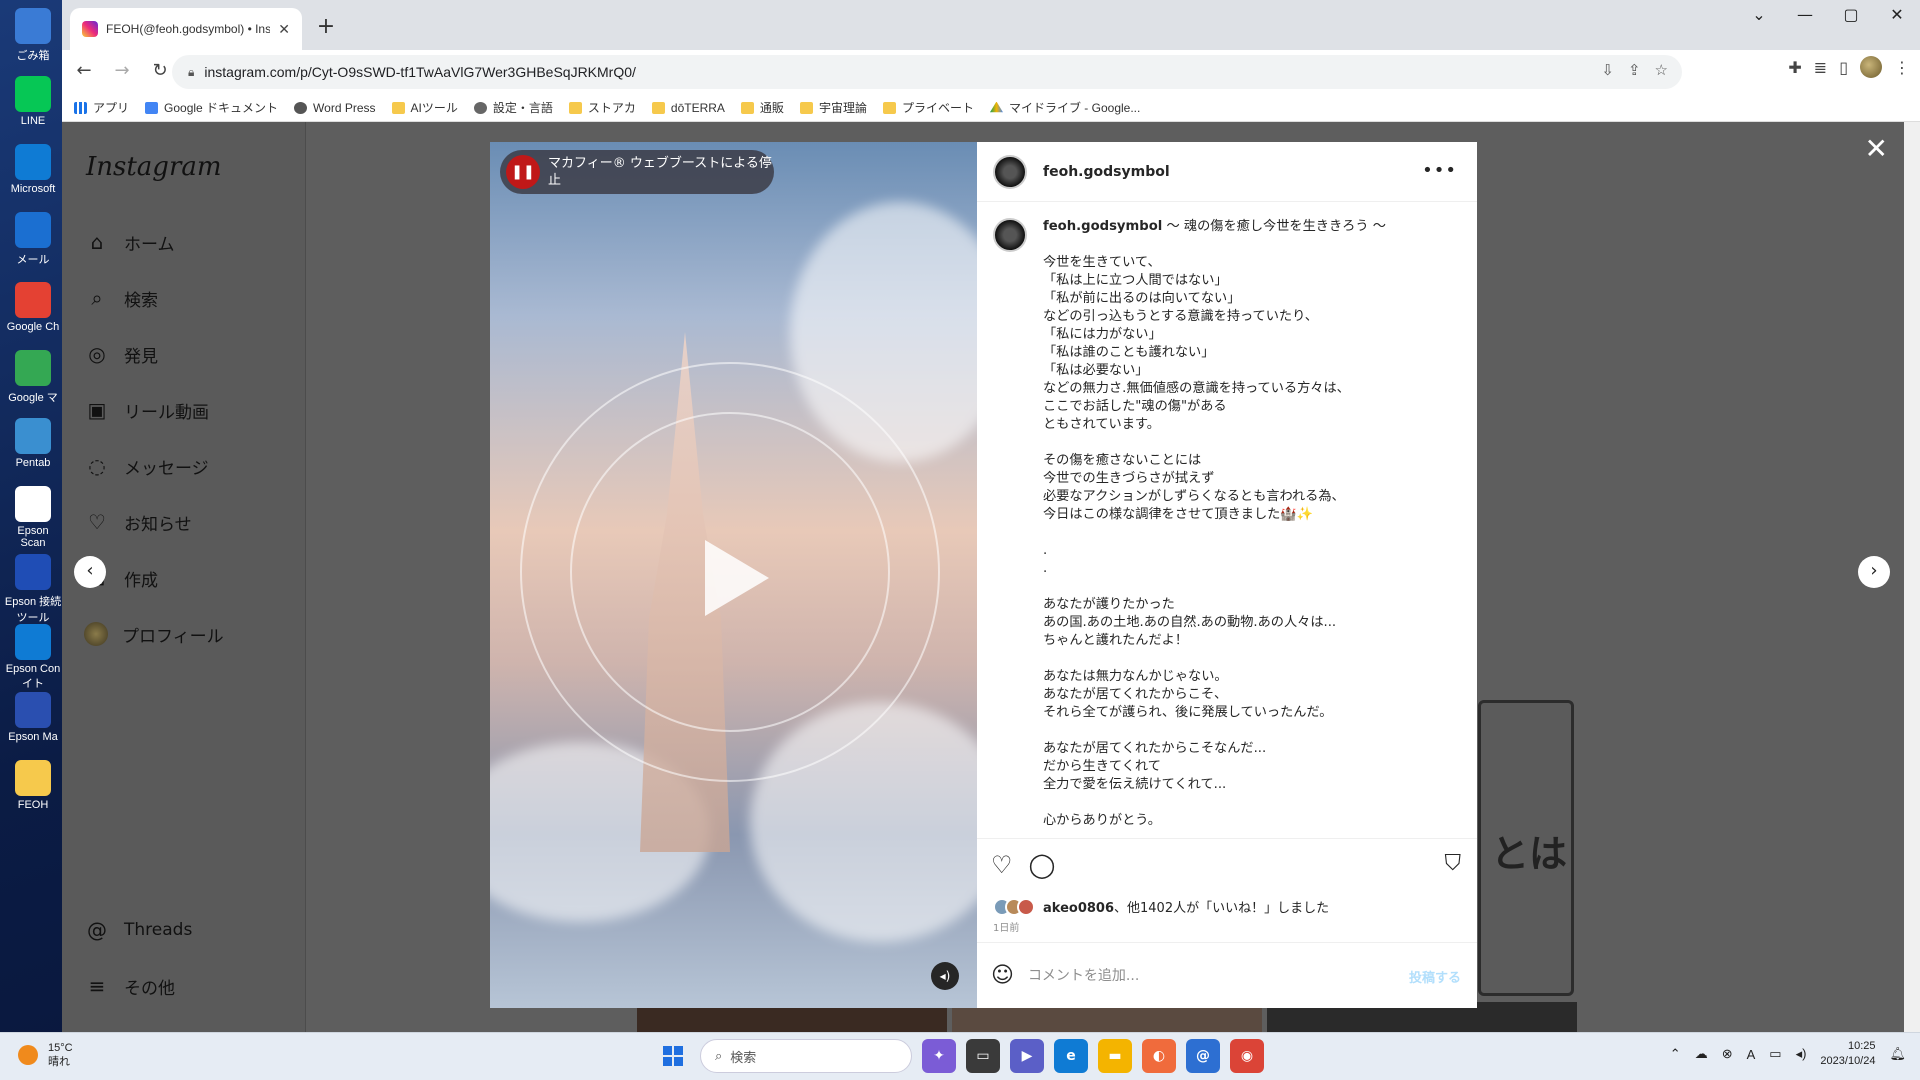 The image size is (1920, 1080). I want to click on next-post-button: ›, so click(1874, 572).